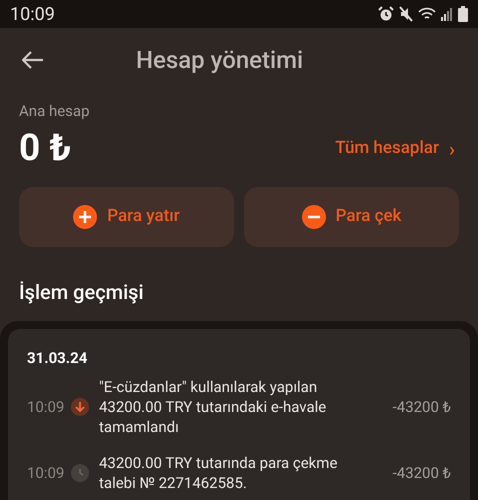  What do you see at coordinates (85, 216) in the screenshot?
I see `plus-icon` at bounding box center [85, 216].